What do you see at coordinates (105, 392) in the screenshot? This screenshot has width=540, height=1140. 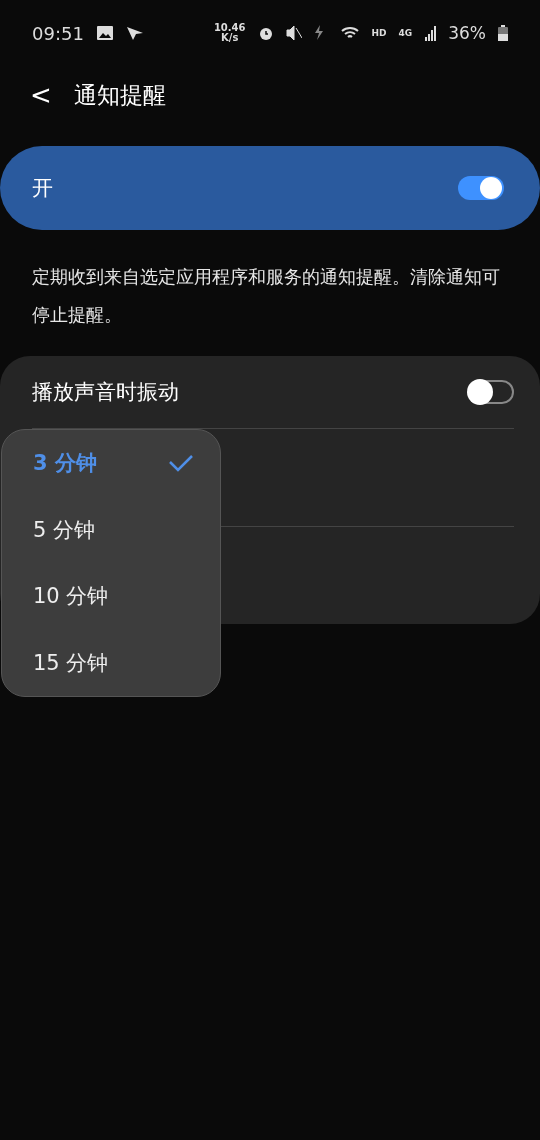 I see `setting-label: 播放声音时振动` at bounding box center [105, 392].